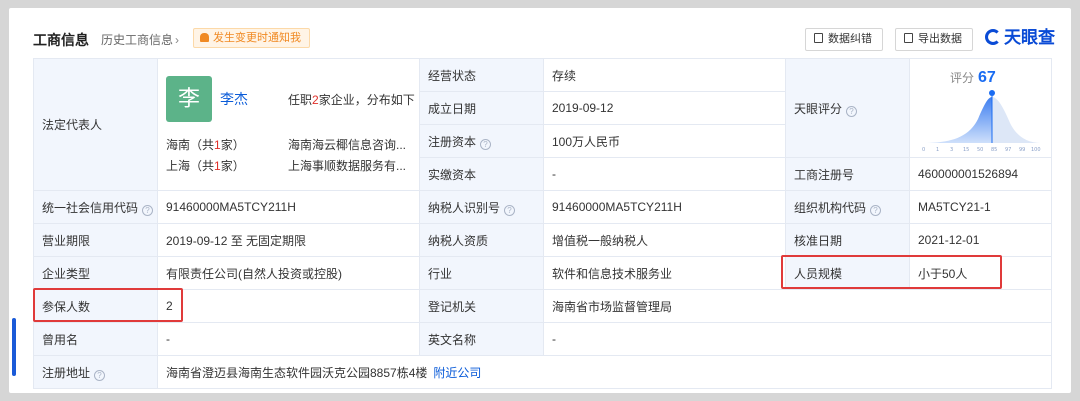  I want to click on logo-text: 天眼查, so click(1029, 37).